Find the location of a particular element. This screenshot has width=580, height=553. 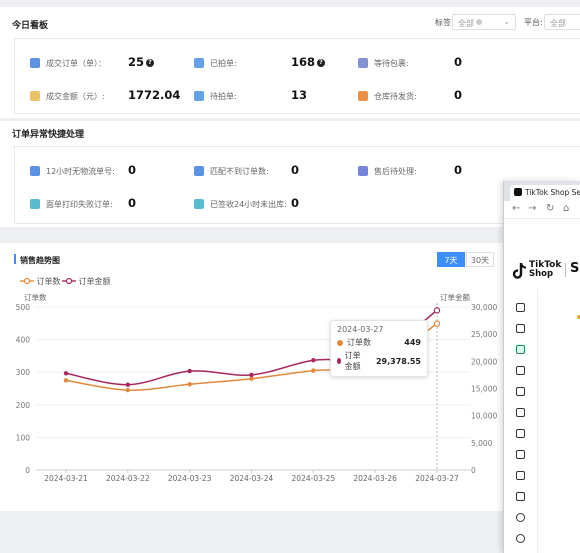

orders-nav-icon is located at coordinates (520, 328).